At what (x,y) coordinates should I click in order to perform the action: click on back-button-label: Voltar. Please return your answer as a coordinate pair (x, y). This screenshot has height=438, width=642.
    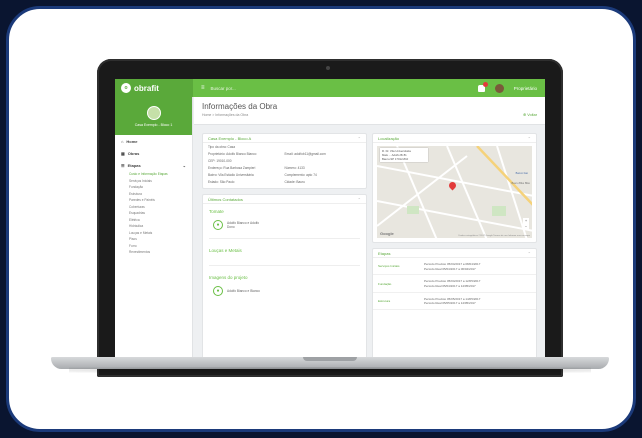
    Looking at the image, I should click on (532, 115).